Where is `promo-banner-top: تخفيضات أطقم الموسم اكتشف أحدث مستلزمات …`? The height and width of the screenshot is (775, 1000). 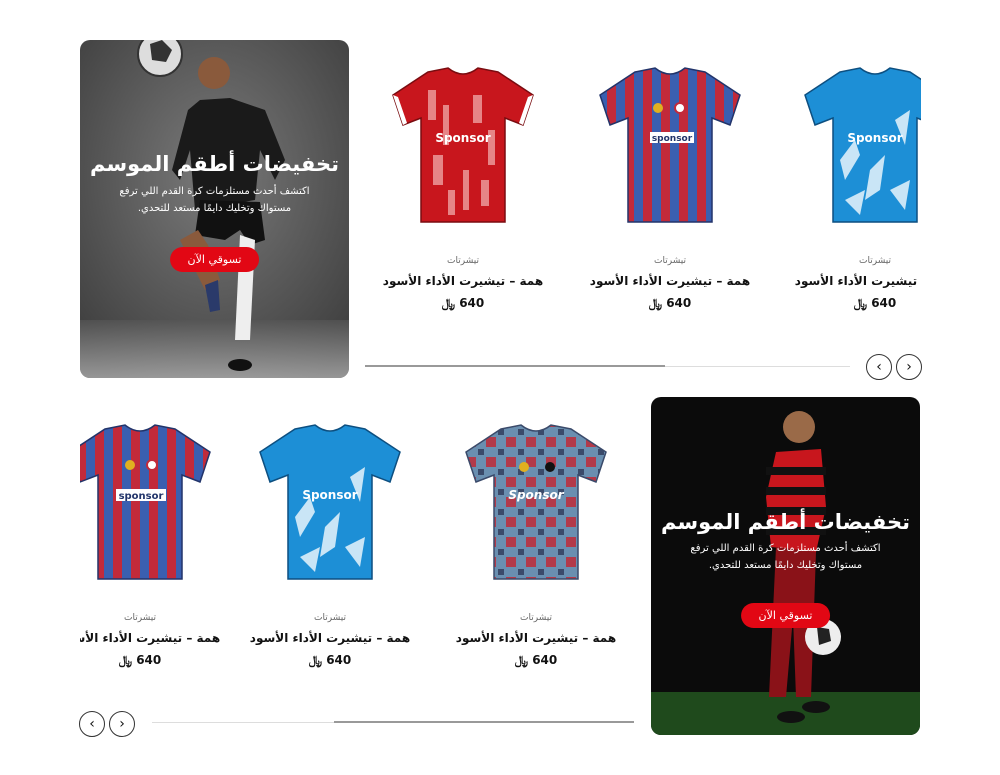 promo-banner-top: تخفيضات أطقم الموسم اكتشف أحدث مستلزمات … is located at coordinates (214, 209).